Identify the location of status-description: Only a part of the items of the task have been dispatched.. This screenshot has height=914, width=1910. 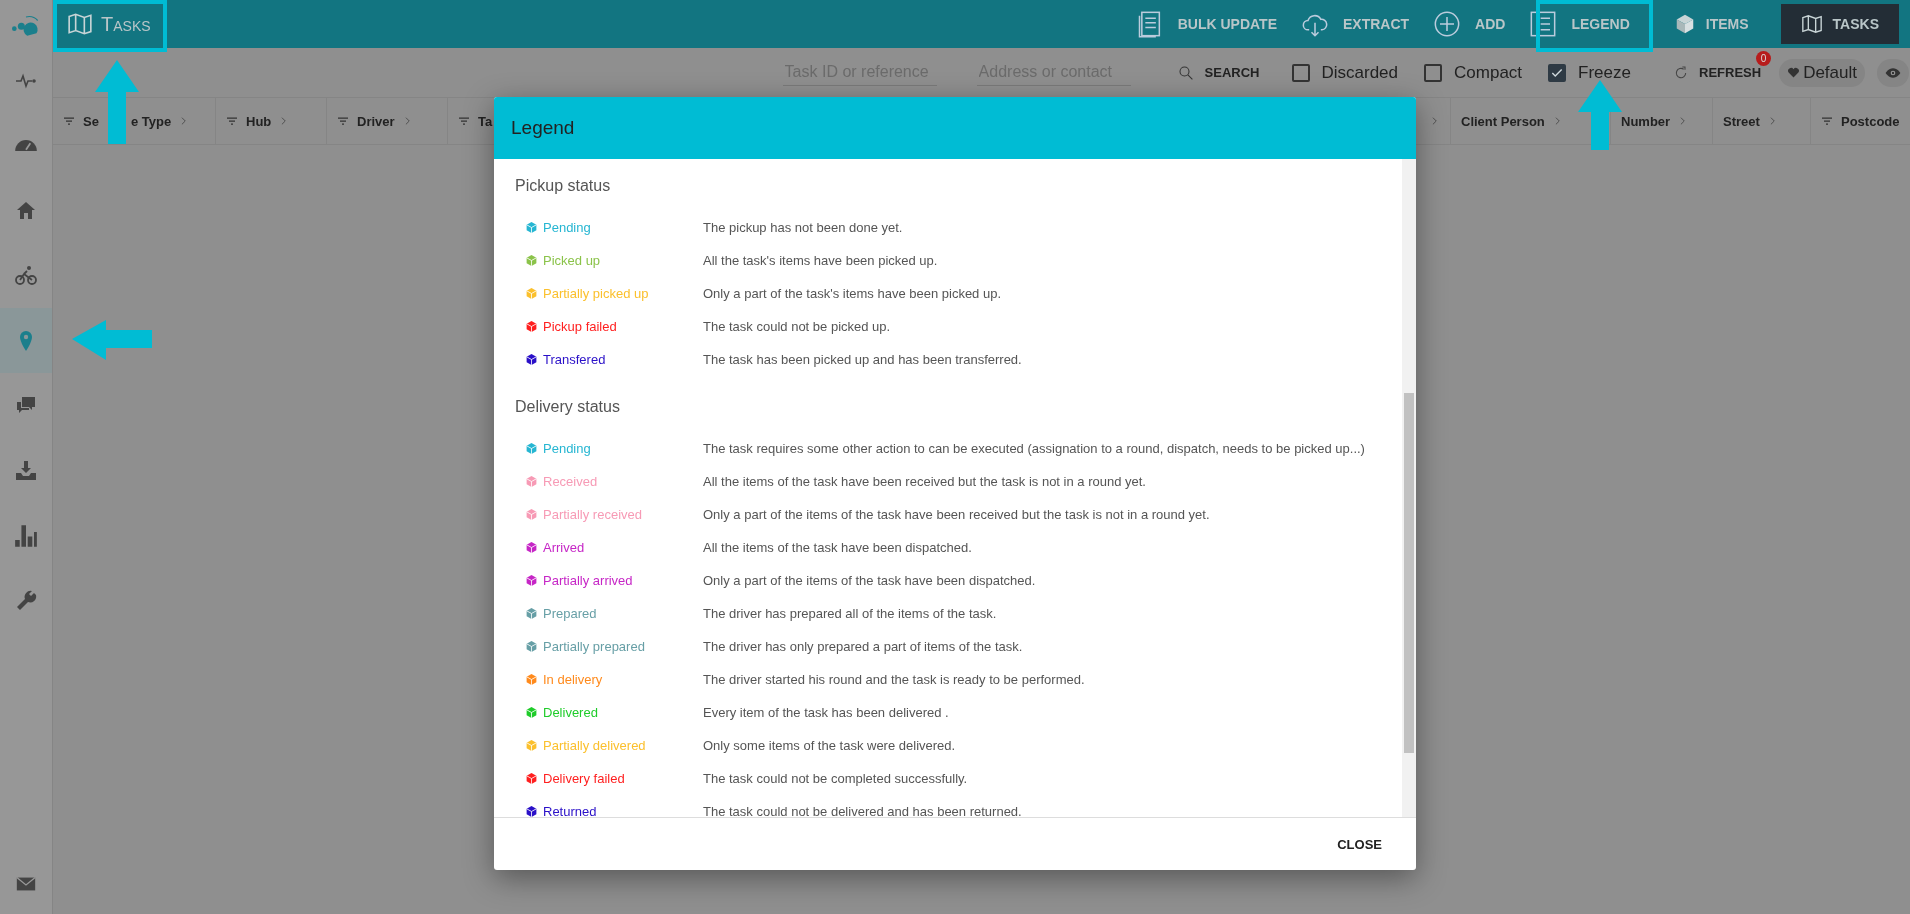
(869, 580).